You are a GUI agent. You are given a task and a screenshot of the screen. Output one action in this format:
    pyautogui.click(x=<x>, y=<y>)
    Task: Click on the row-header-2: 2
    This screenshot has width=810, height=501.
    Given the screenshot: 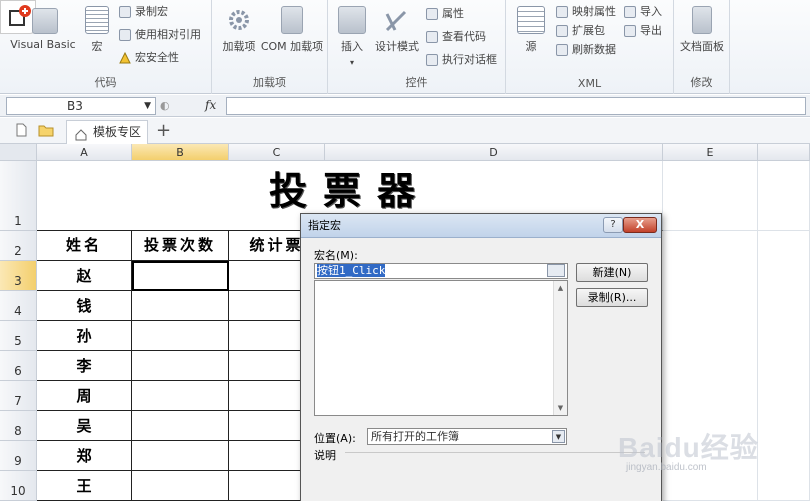 What is the action you would take?
    pyautogui.click(x=18, y=246)
    